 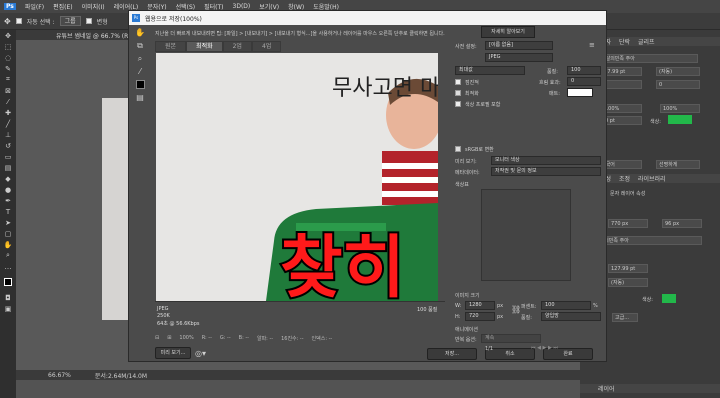 I want to click on zoom-minus-icon: ⊟, so click(x=157, y=338).